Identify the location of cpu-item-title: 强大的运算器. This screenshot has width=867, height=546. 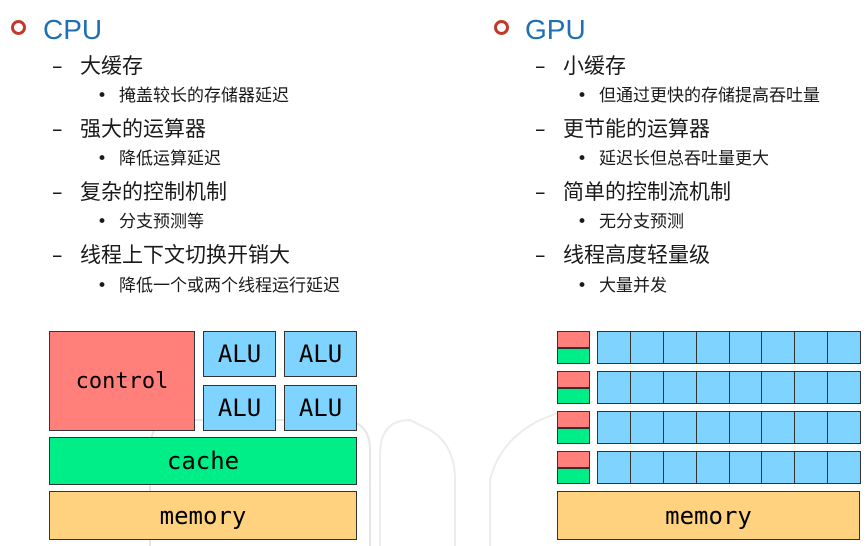
(143, 129).